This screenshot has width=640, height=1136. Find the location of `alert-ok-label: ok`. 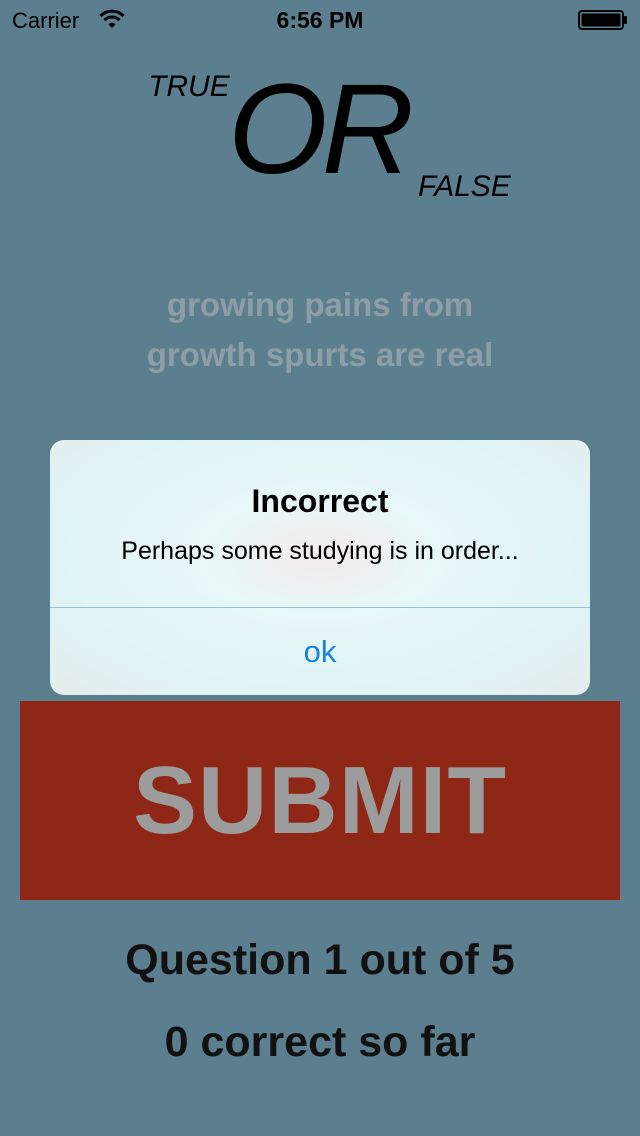

alert-ok-label: ok is located at coordinates (320, 651).